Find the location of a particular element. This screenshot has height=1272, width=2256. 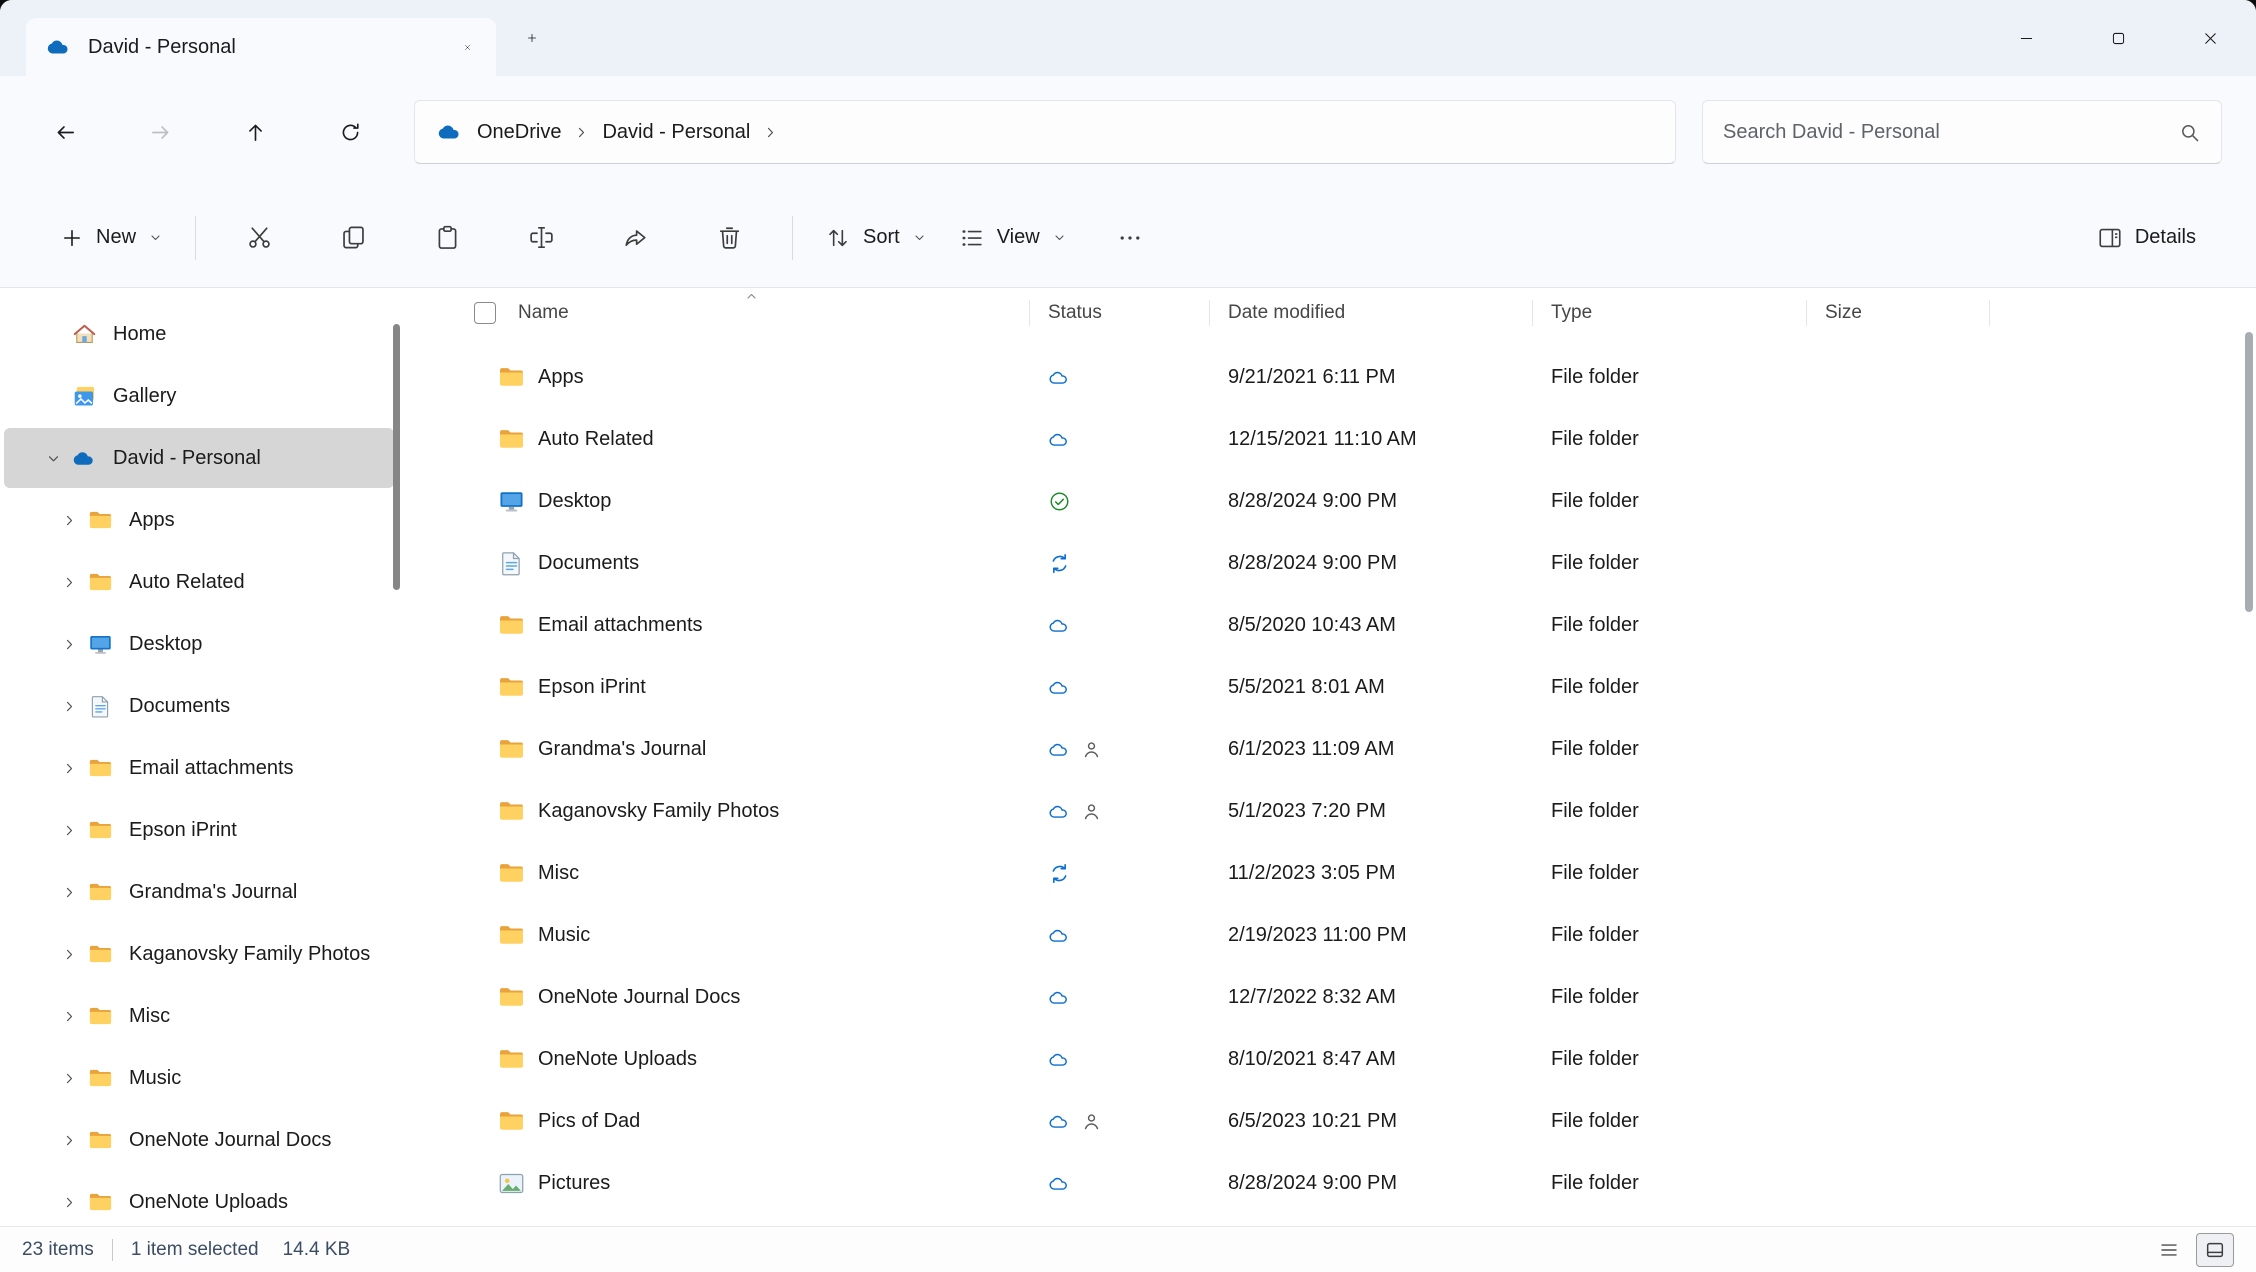

file-name: Epson iPrint is located at coordinates (592, 686).